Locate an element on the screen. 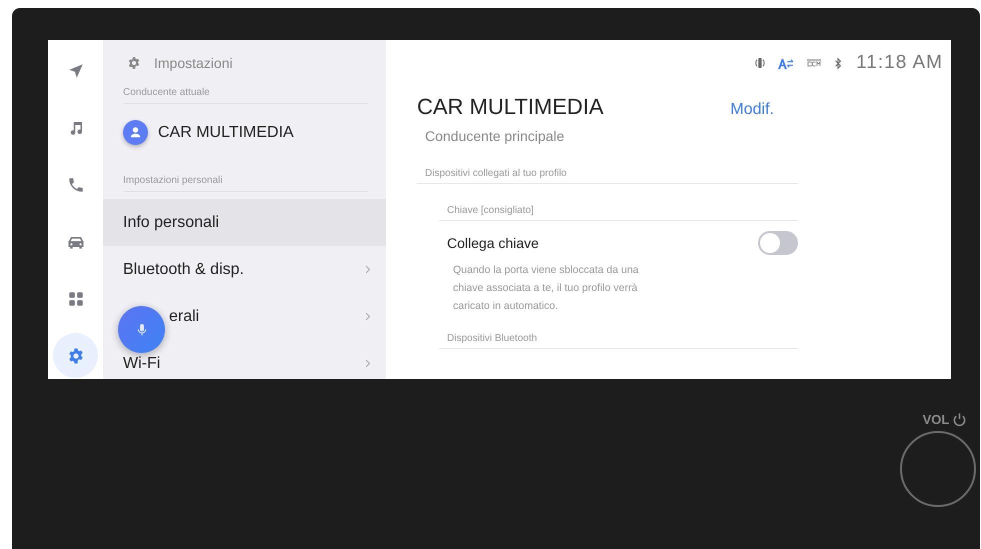 The image size is (981, 549). toggle-switch is located at coordinates (778, 243).